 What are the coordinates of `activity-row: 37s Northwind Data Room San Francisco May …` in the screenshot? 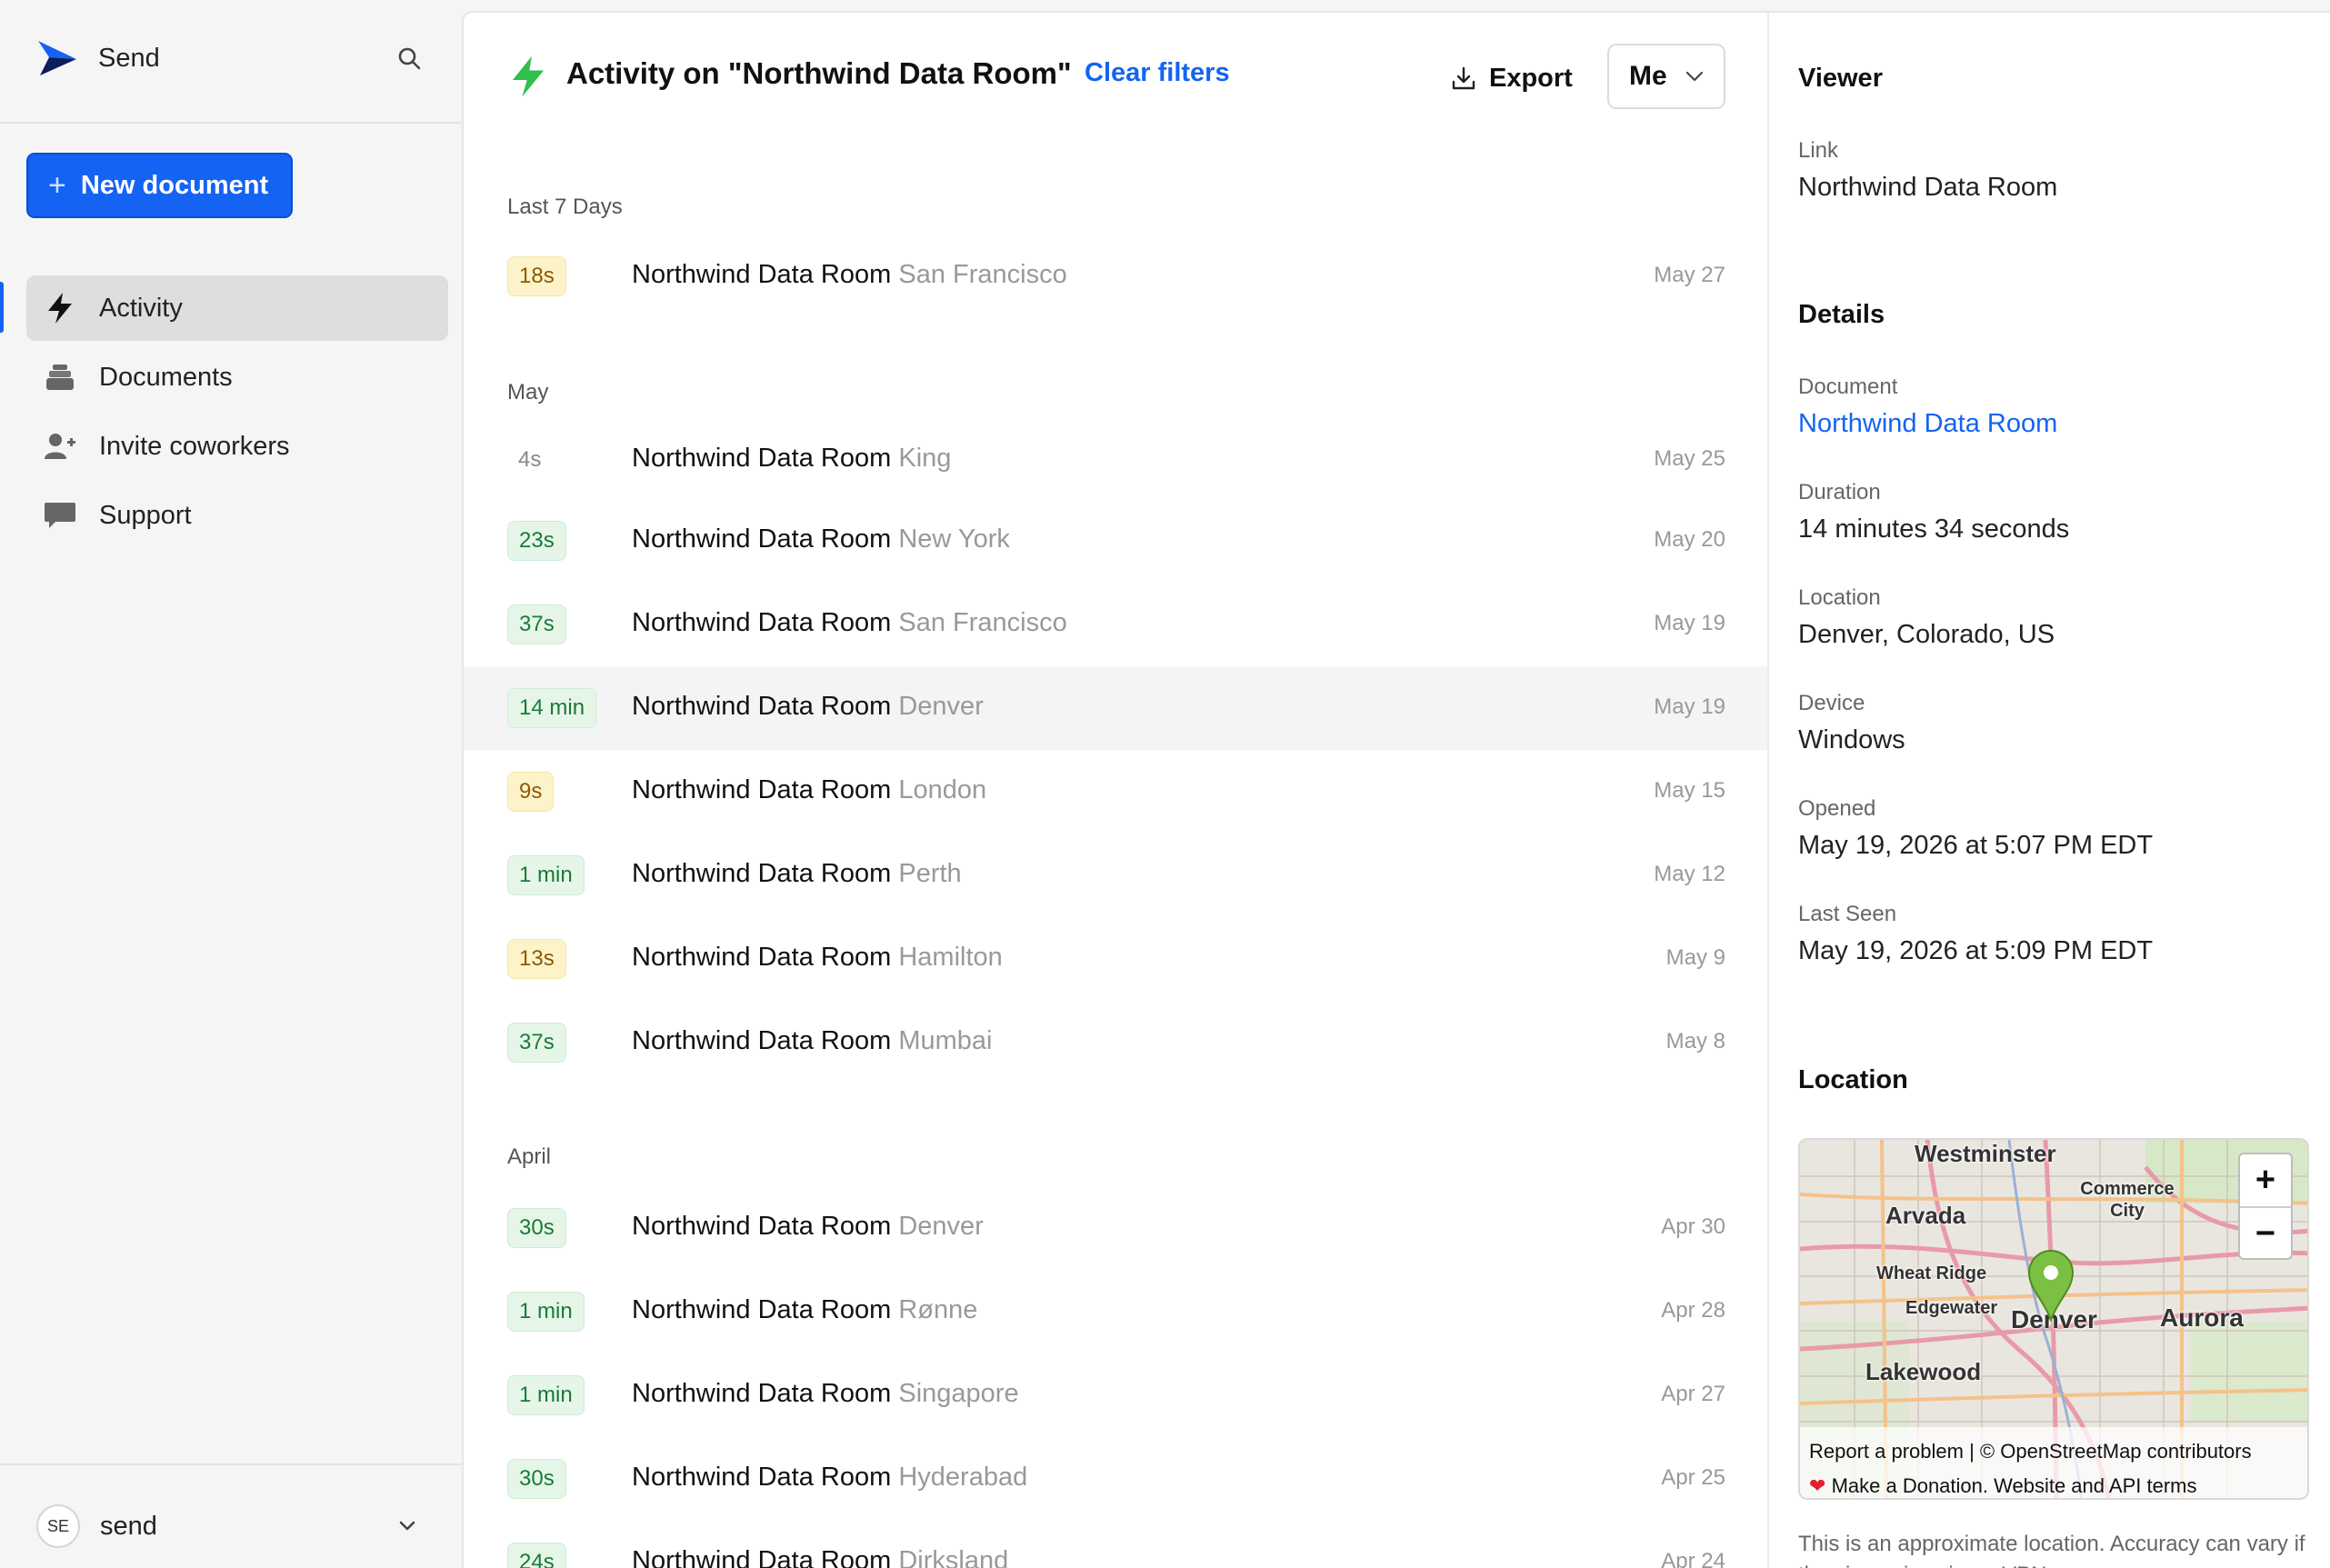 It's located at (1116, 624).